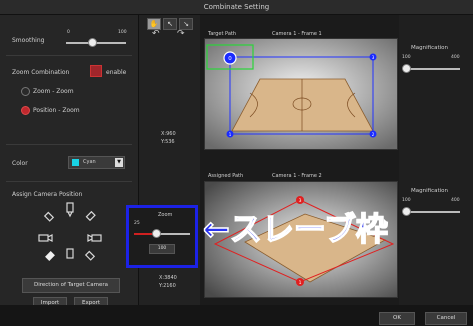 The image size is (473, 326). Describe the element at coordinates (156, 233) in the screenshot. I see `zoom-slider-knob` at that location.